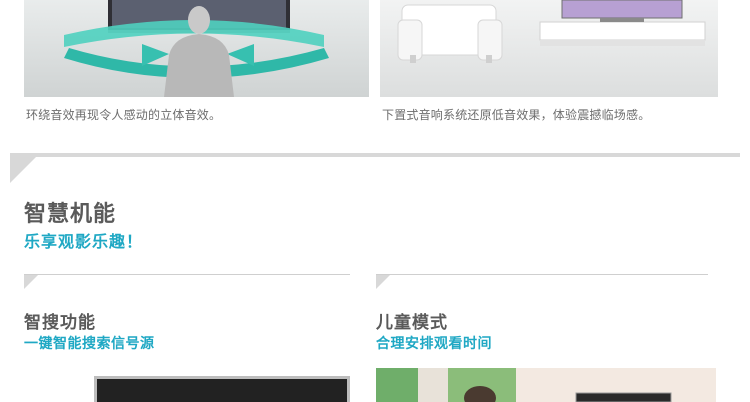  What do you see at coordinates (124, 115) in the screenshot?
I see `caption-surround: 环绕音效再现令人感动的立体音效。` at bounding box center [124, 115].